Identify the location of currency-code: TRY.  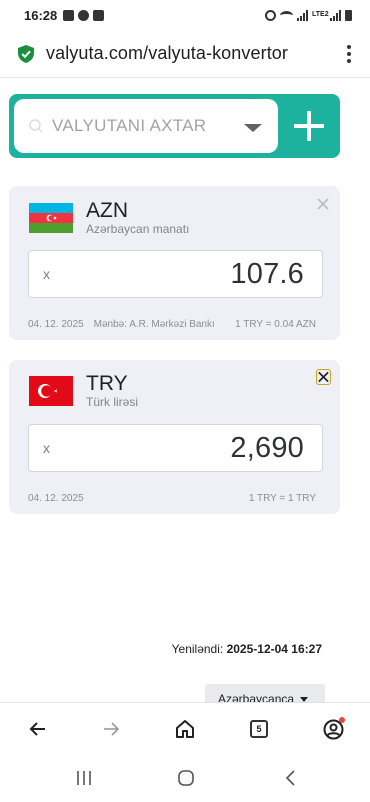
(107, 383).